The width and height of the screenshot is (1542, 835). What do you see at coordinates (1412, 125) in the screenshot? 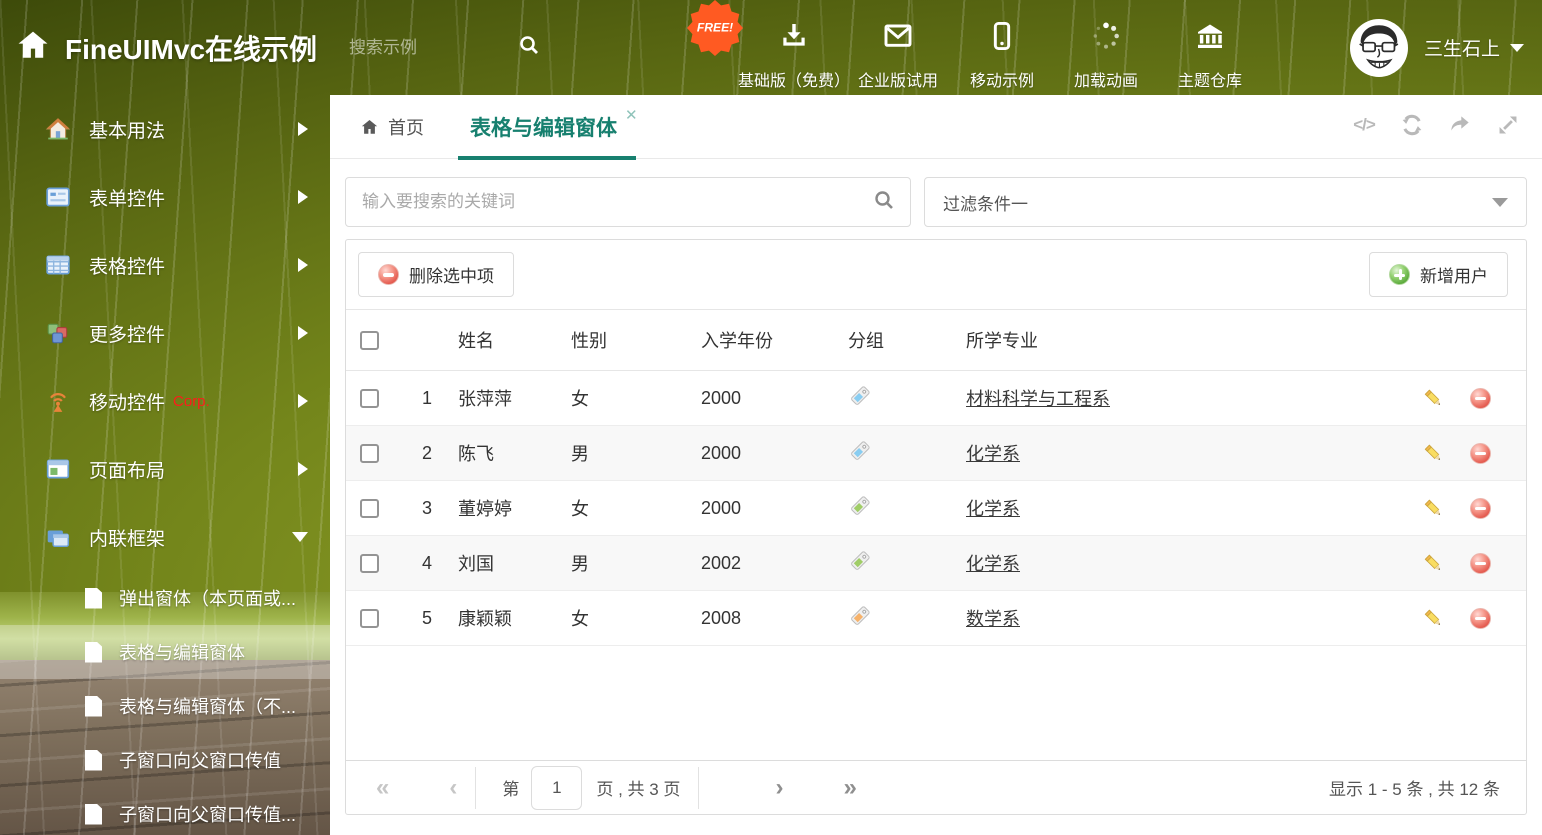
I see `refresh-icon` at bounding box center [1412, 125].